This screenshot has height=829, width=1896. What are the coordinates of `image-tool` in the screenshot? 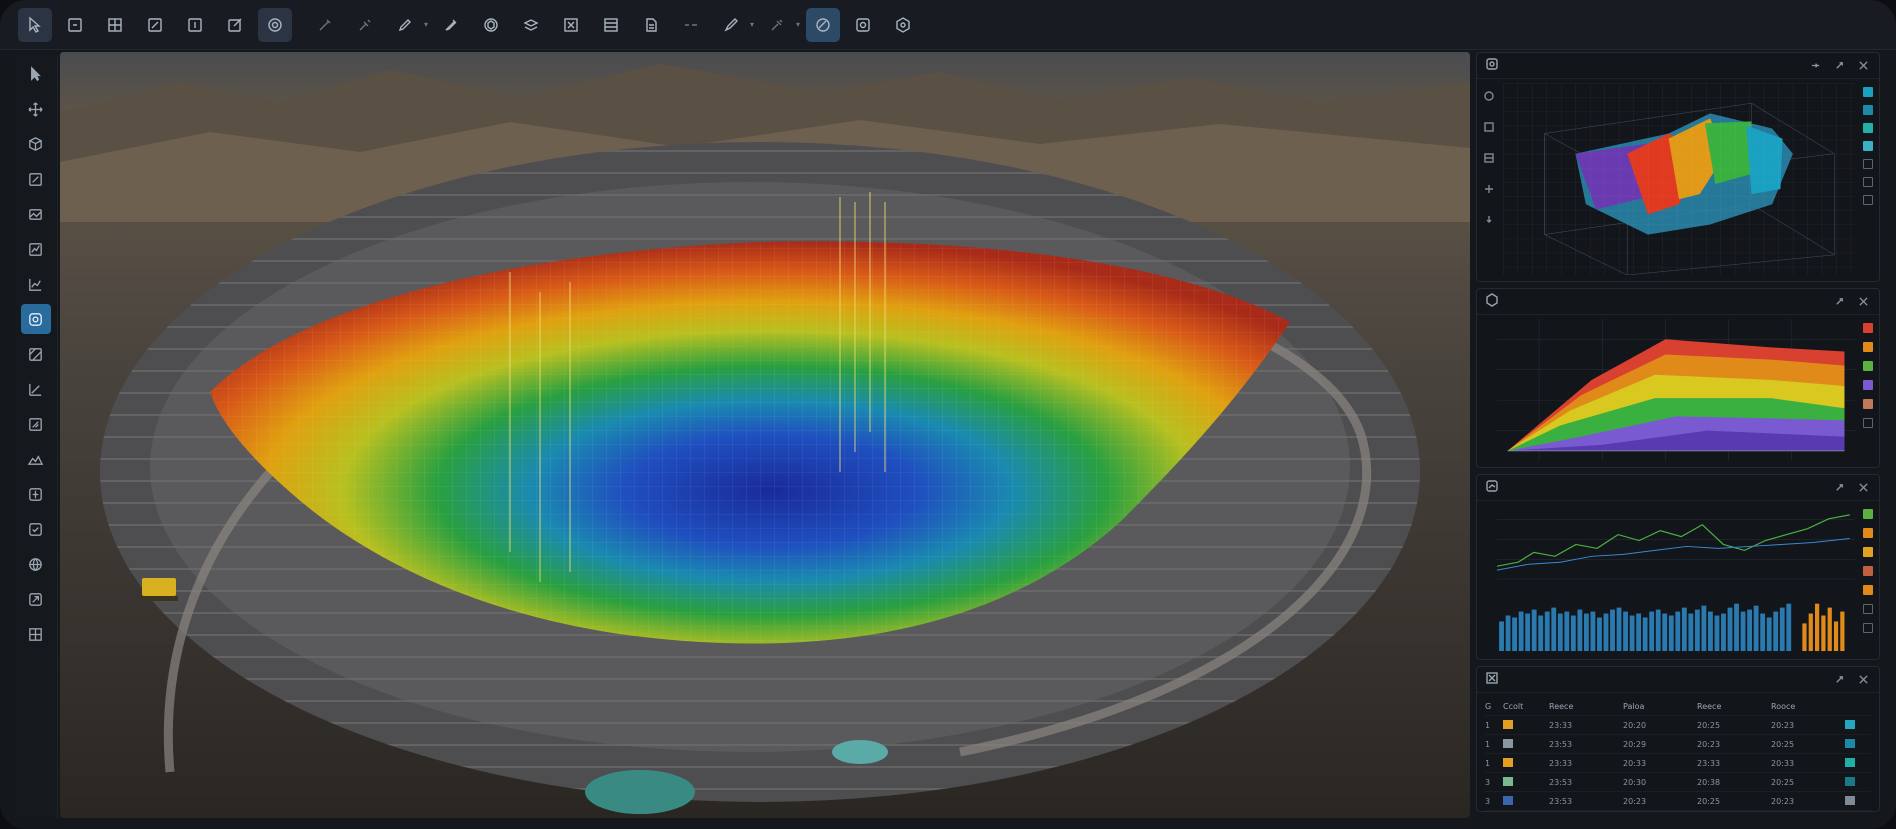 It's located at (36, 214).